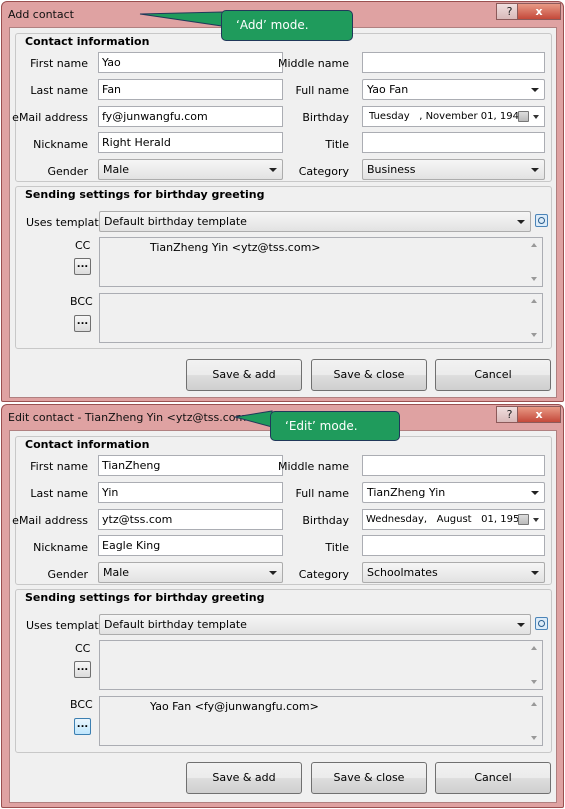 The image size is (565, 809). Describe the element at coordinates (321, 318) in the screenshot. I see `bcc-list` at that location.